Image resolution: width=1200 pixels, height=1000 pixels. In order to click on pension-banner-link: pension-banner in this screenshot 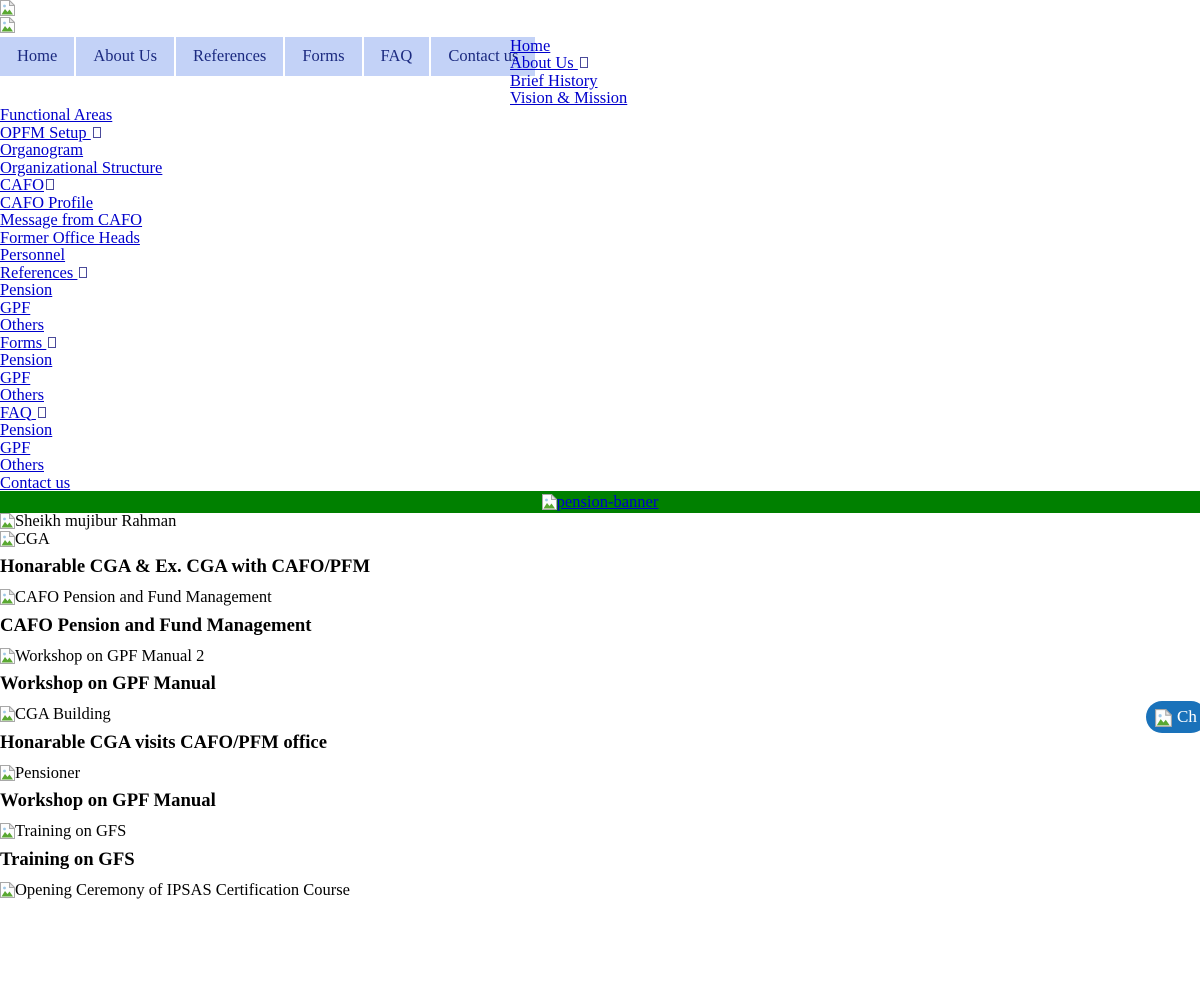, I will do `click(600, 501)`.